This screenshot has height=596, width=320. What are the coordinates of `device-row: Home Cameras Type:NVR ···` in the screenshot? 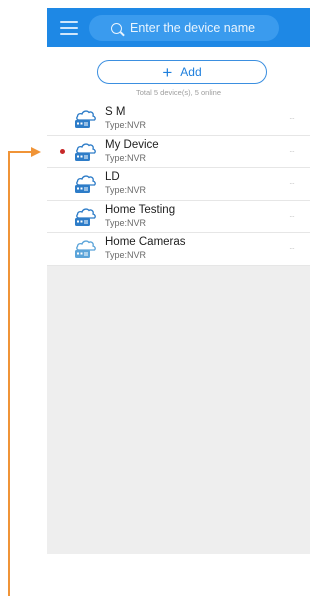 It's located at (178, 249).